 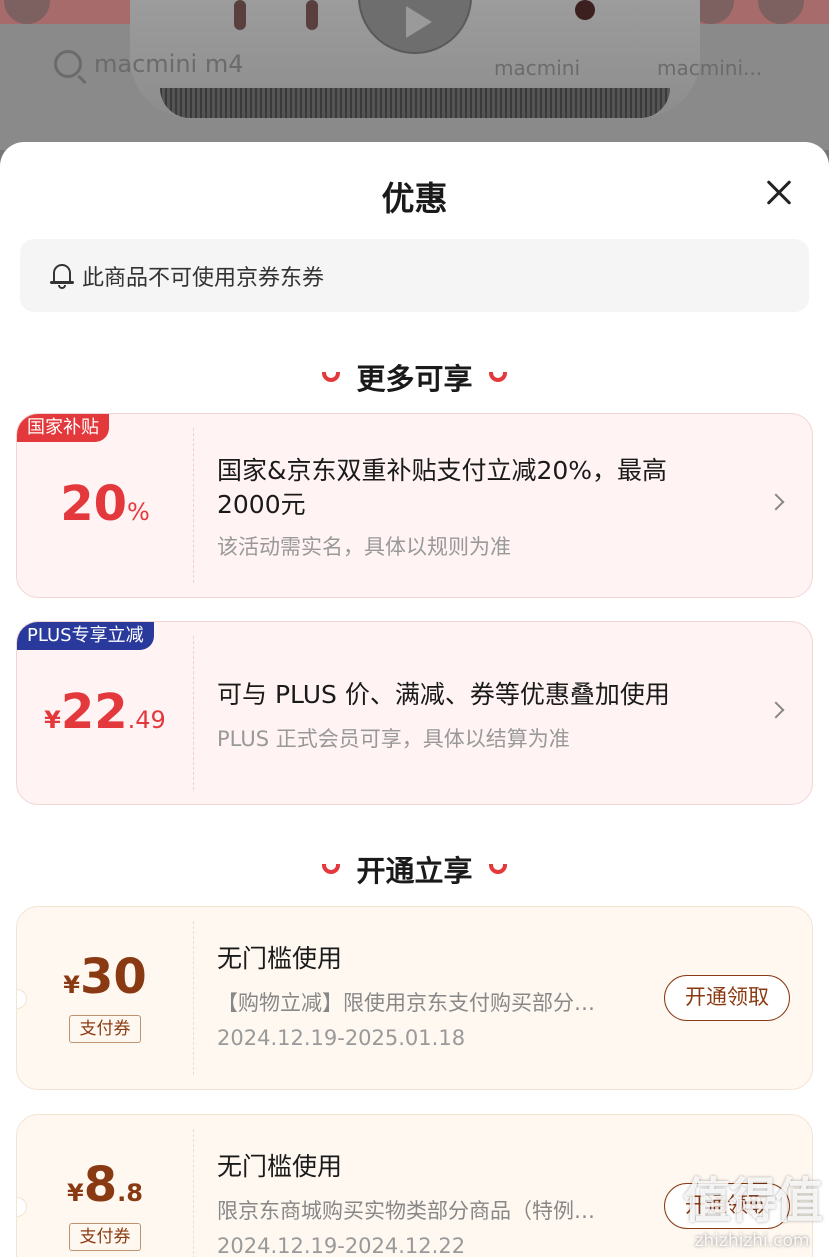 What do you see at coordinates (727, 998) in the screenshot?
I see `activate-claim-button: 开通领取` at bounding box center [727, 998].